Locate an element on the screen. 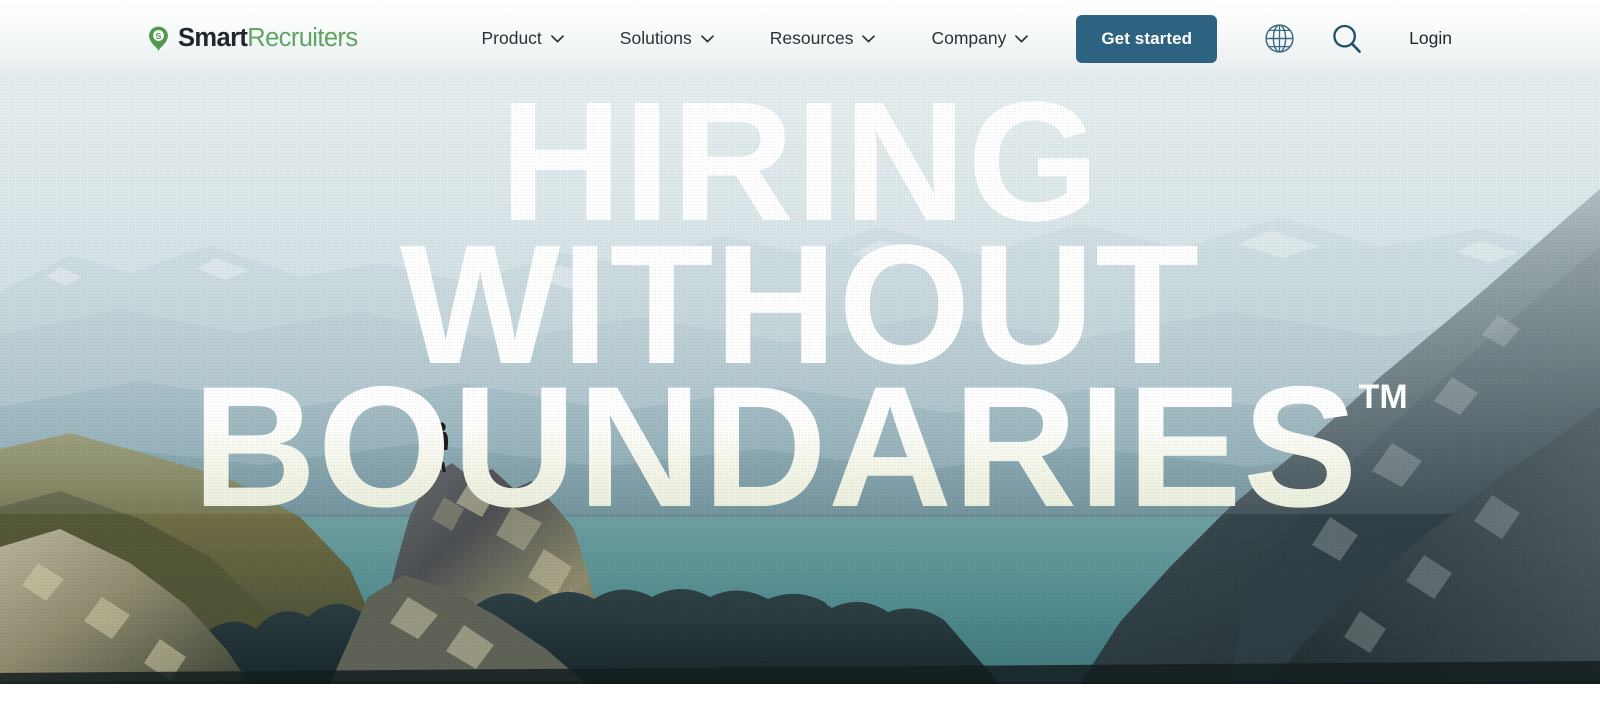 This screenshot has height=701, width=1600. page-bottom-spacer is located at coordinates (800, 692).